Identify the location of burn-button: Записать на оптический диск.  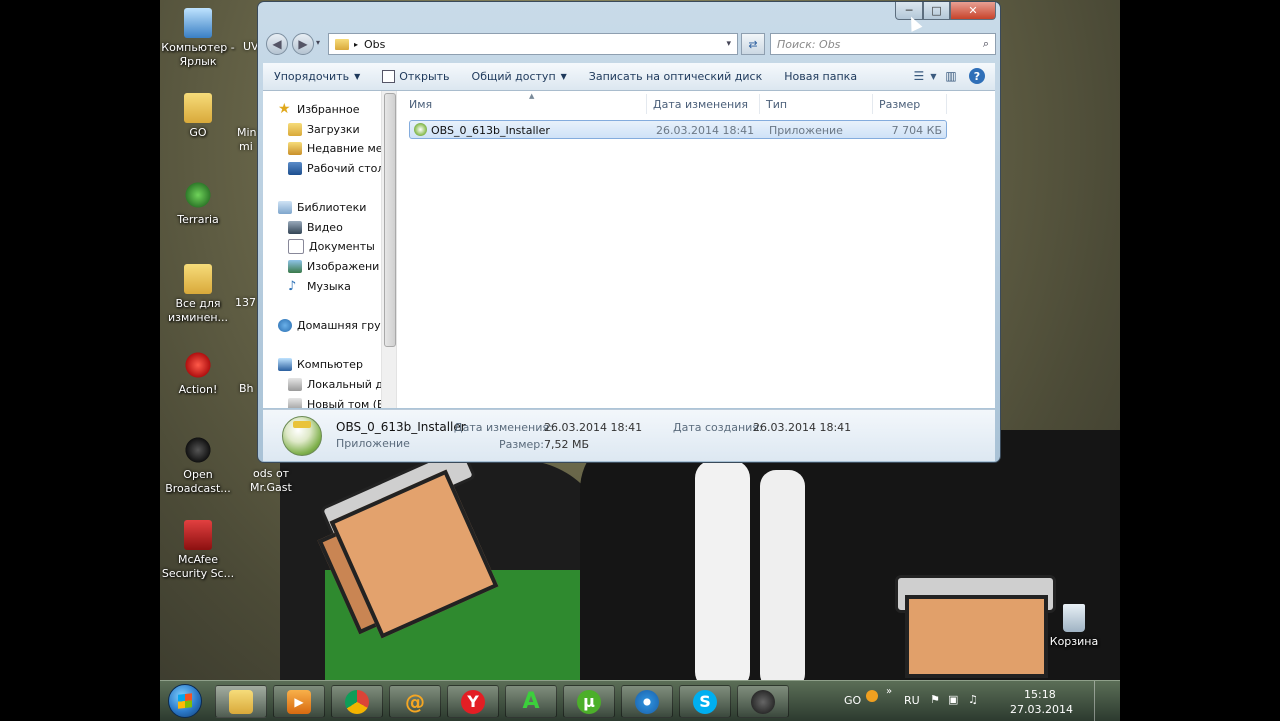
(675, 76).